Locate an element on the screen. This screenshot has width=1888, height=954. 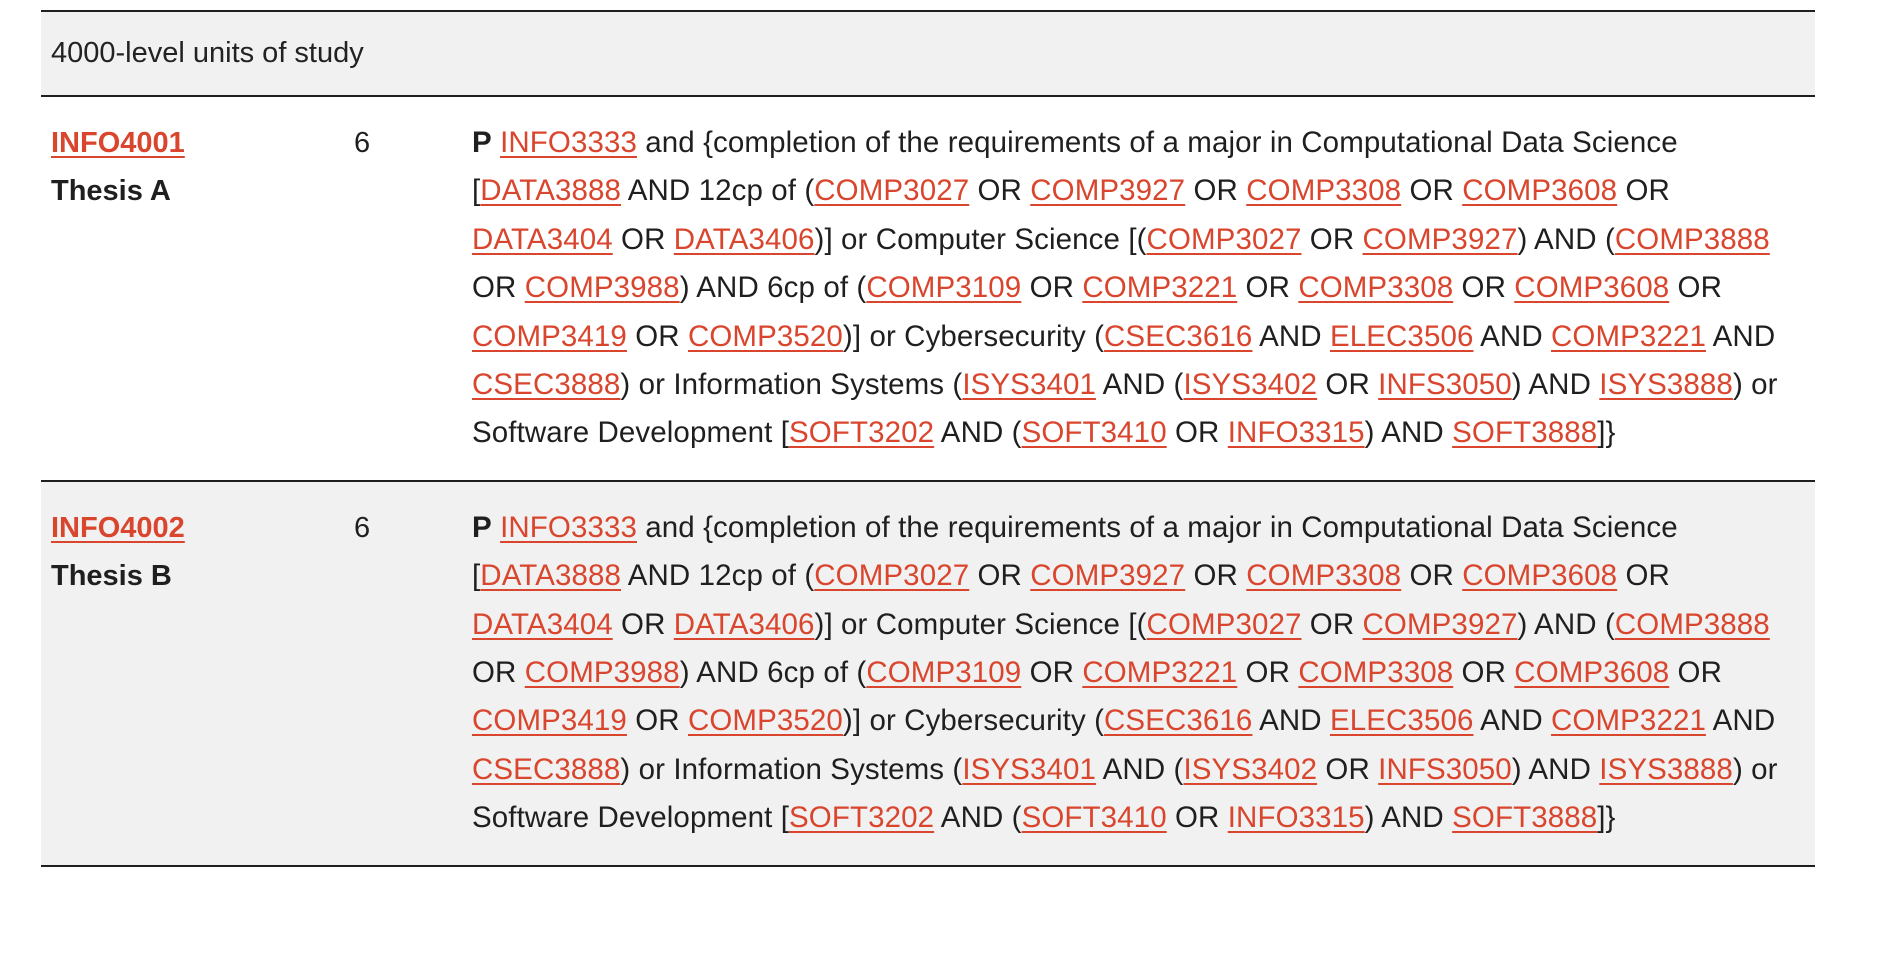
unit-code-link: INFO4001 is located at coordinates (195, 143).